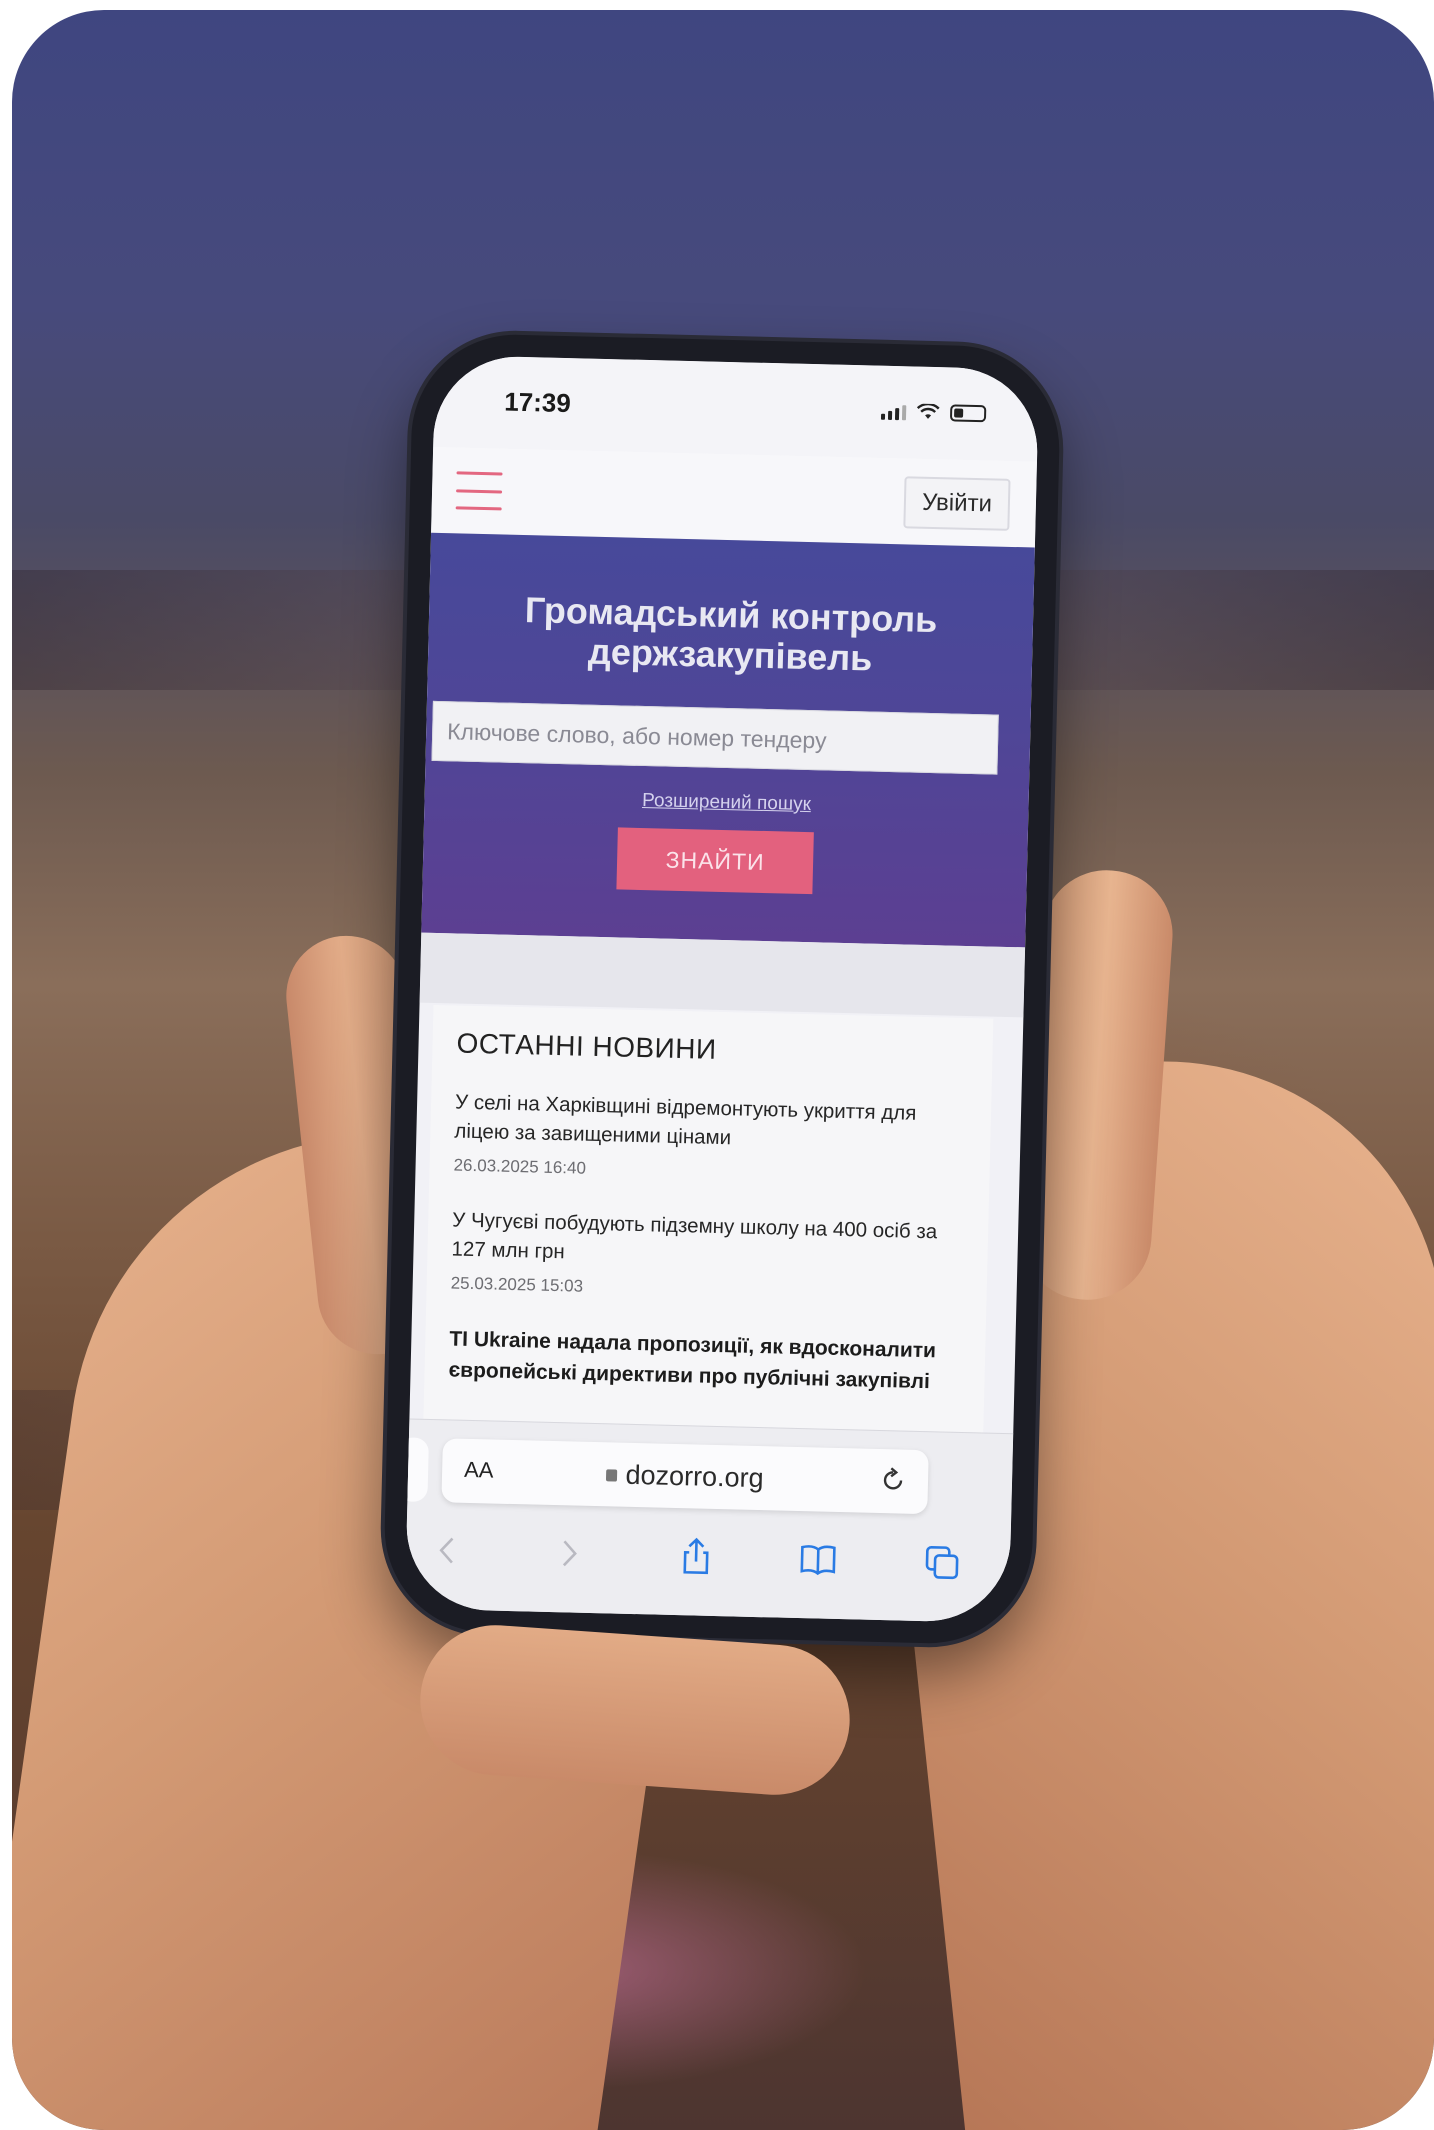 This screenshot has width=1434, height=2130. Describe the element at coordinates (520, 1166) in the screenshot. I see `news-date: 26.03.2025 16:40` at that location.